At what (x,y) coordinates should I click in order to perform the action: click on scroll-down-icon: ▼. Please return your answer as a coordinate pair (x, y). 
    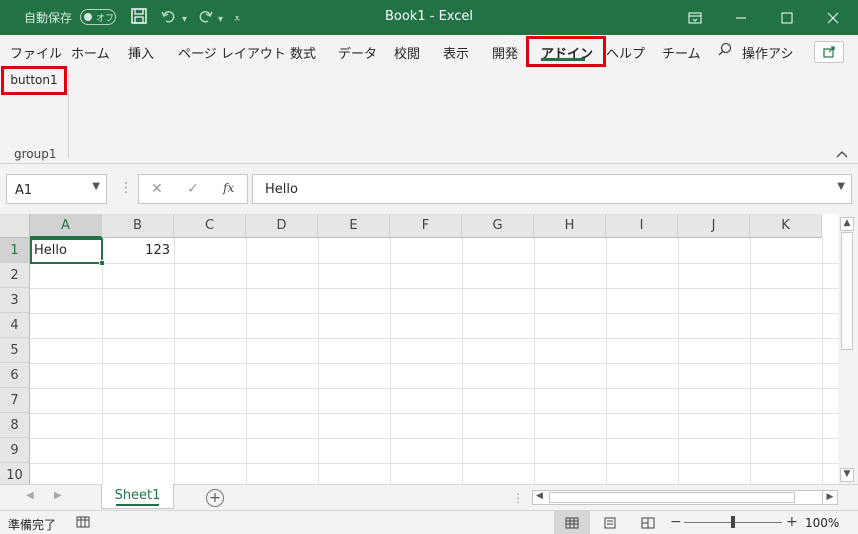
    Looking at the image, I should click on (847, 475).